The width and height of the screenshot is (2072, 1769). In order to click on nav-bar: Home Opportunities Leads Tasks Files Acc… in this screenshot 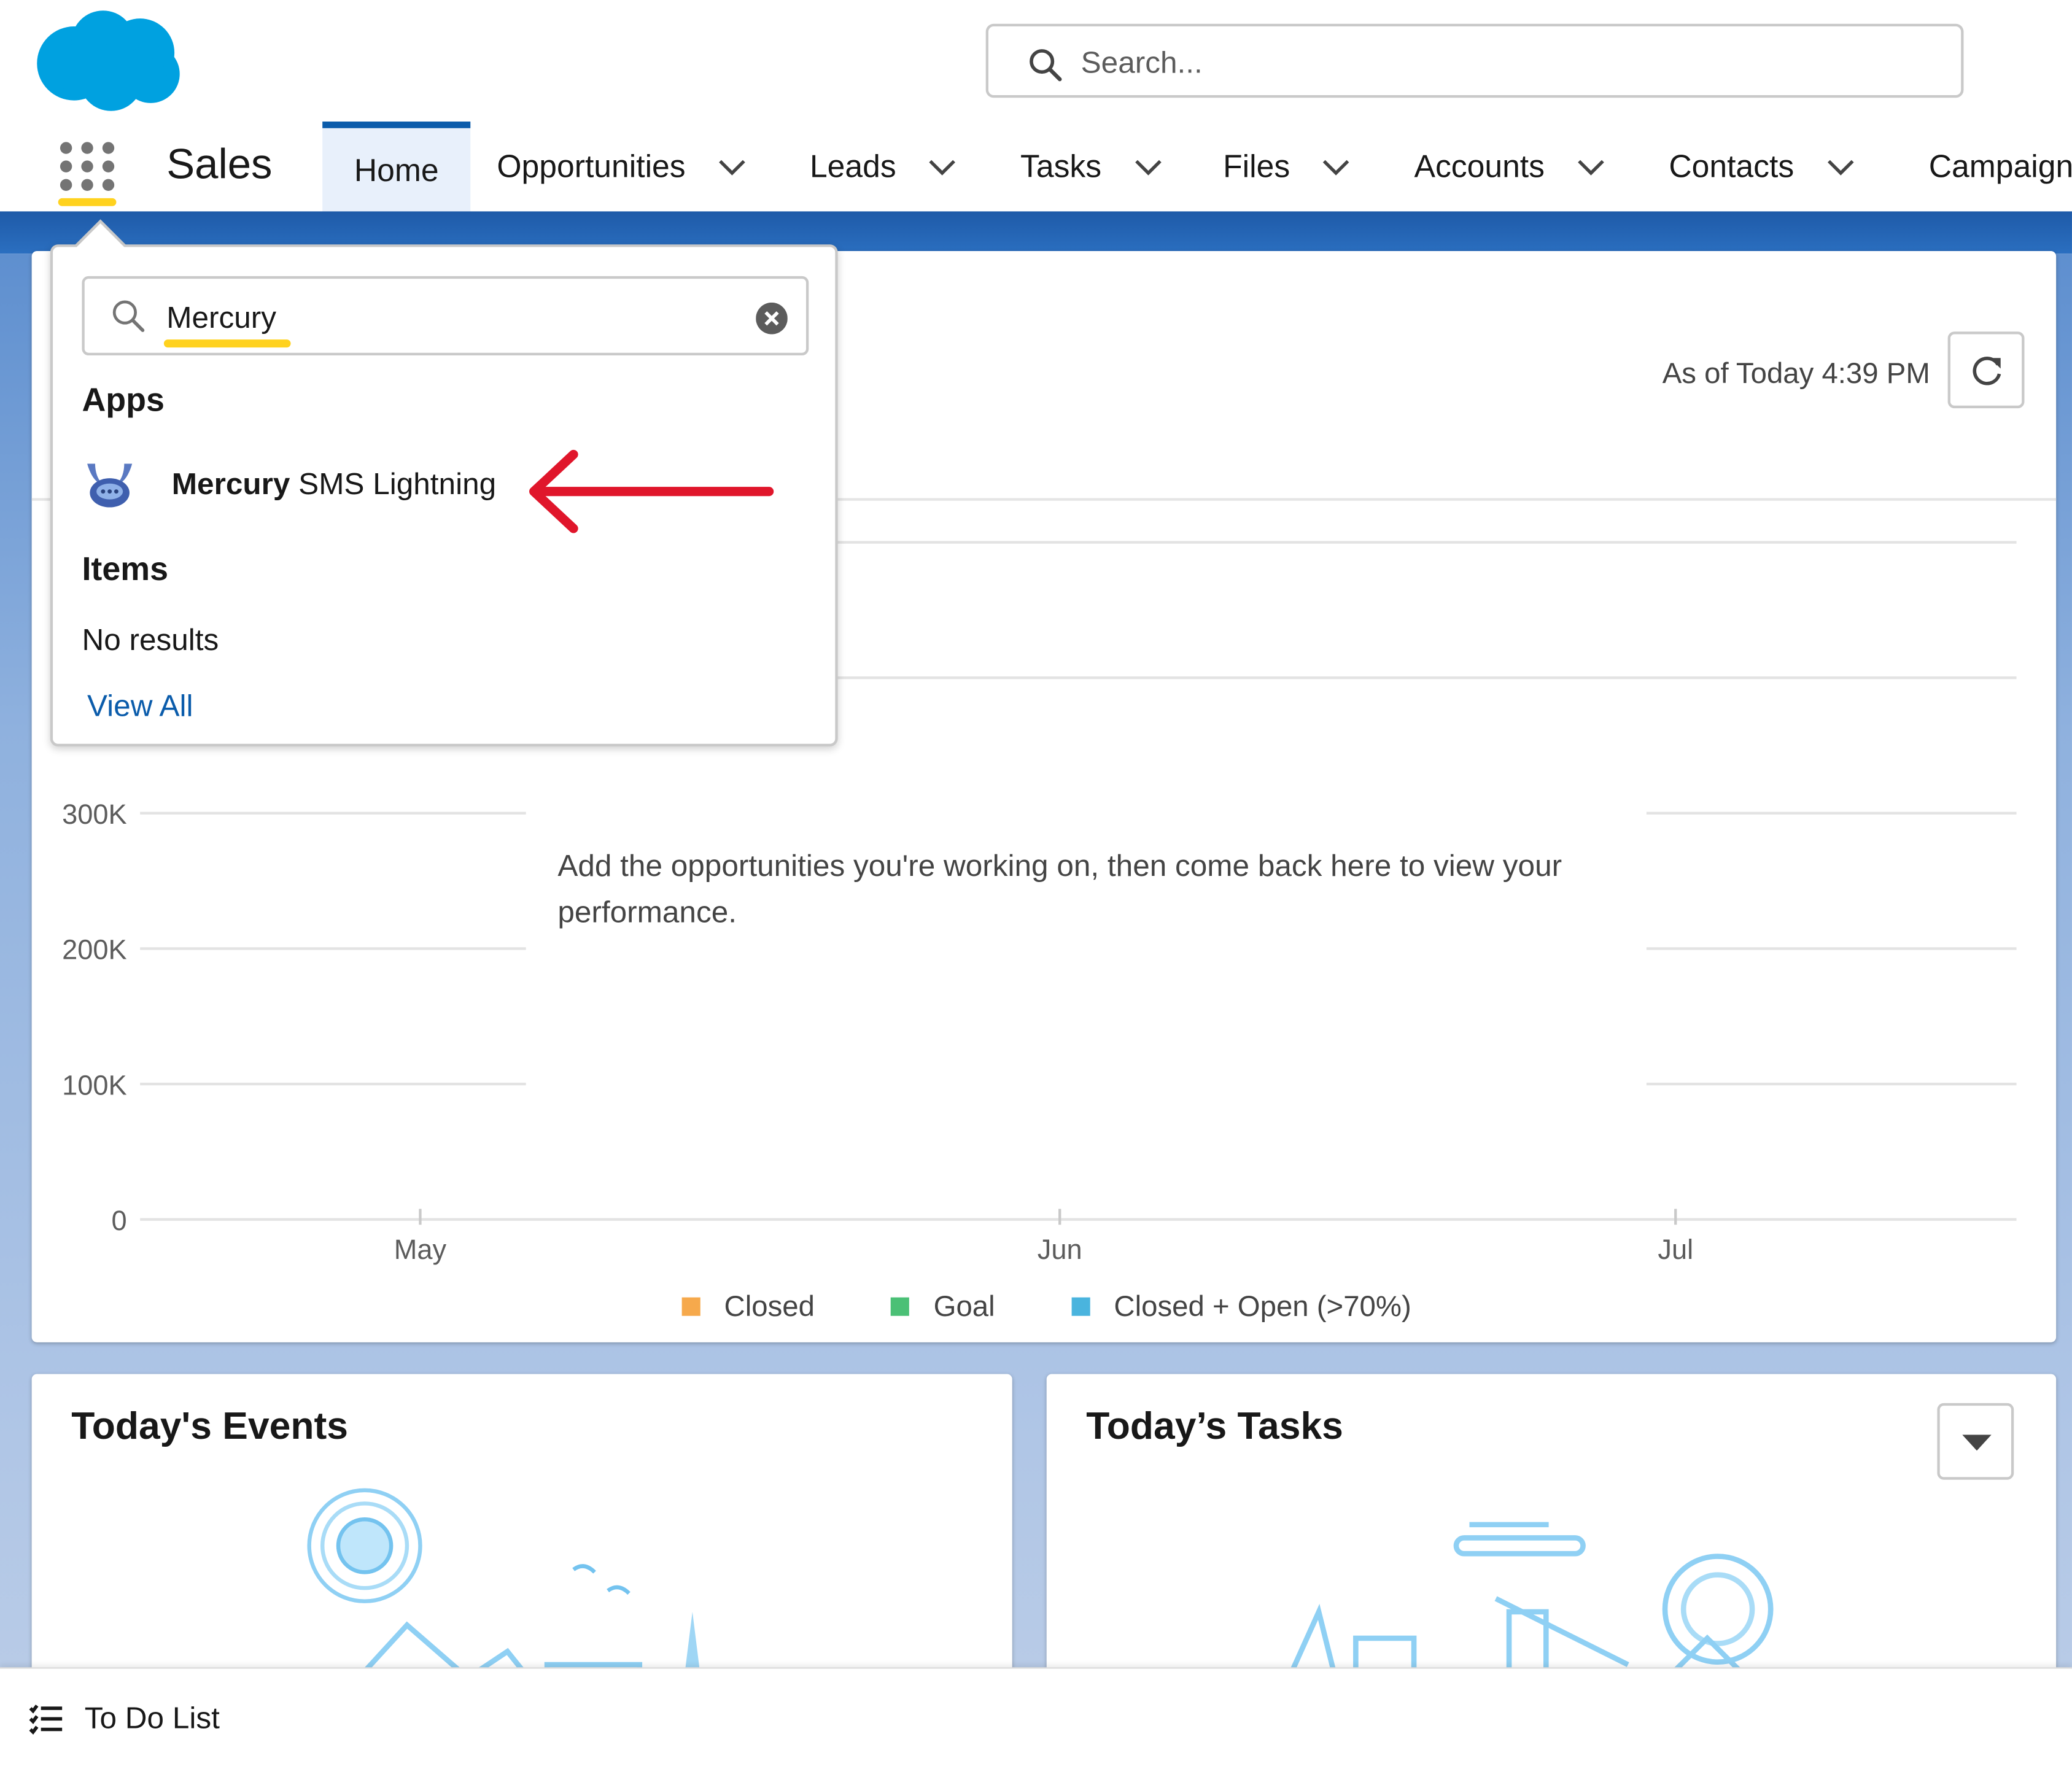, I will do `click(1197, 168)`.